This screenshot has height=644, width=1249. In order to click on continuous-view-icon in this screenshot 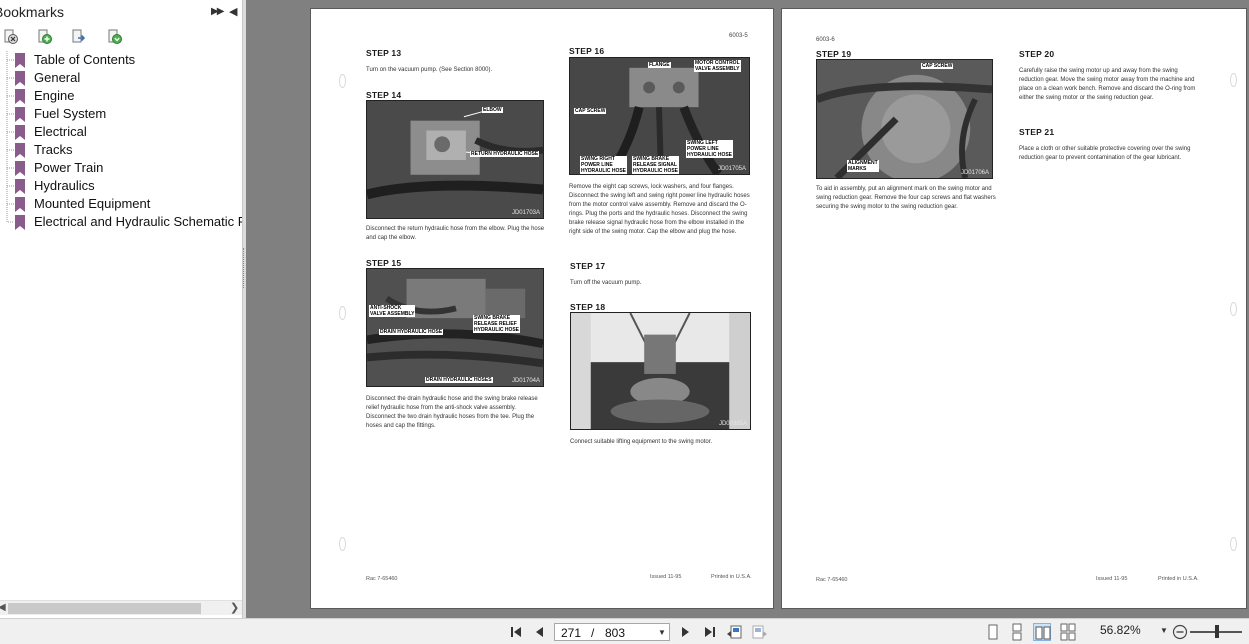, I will do `click(1017, 632)`.